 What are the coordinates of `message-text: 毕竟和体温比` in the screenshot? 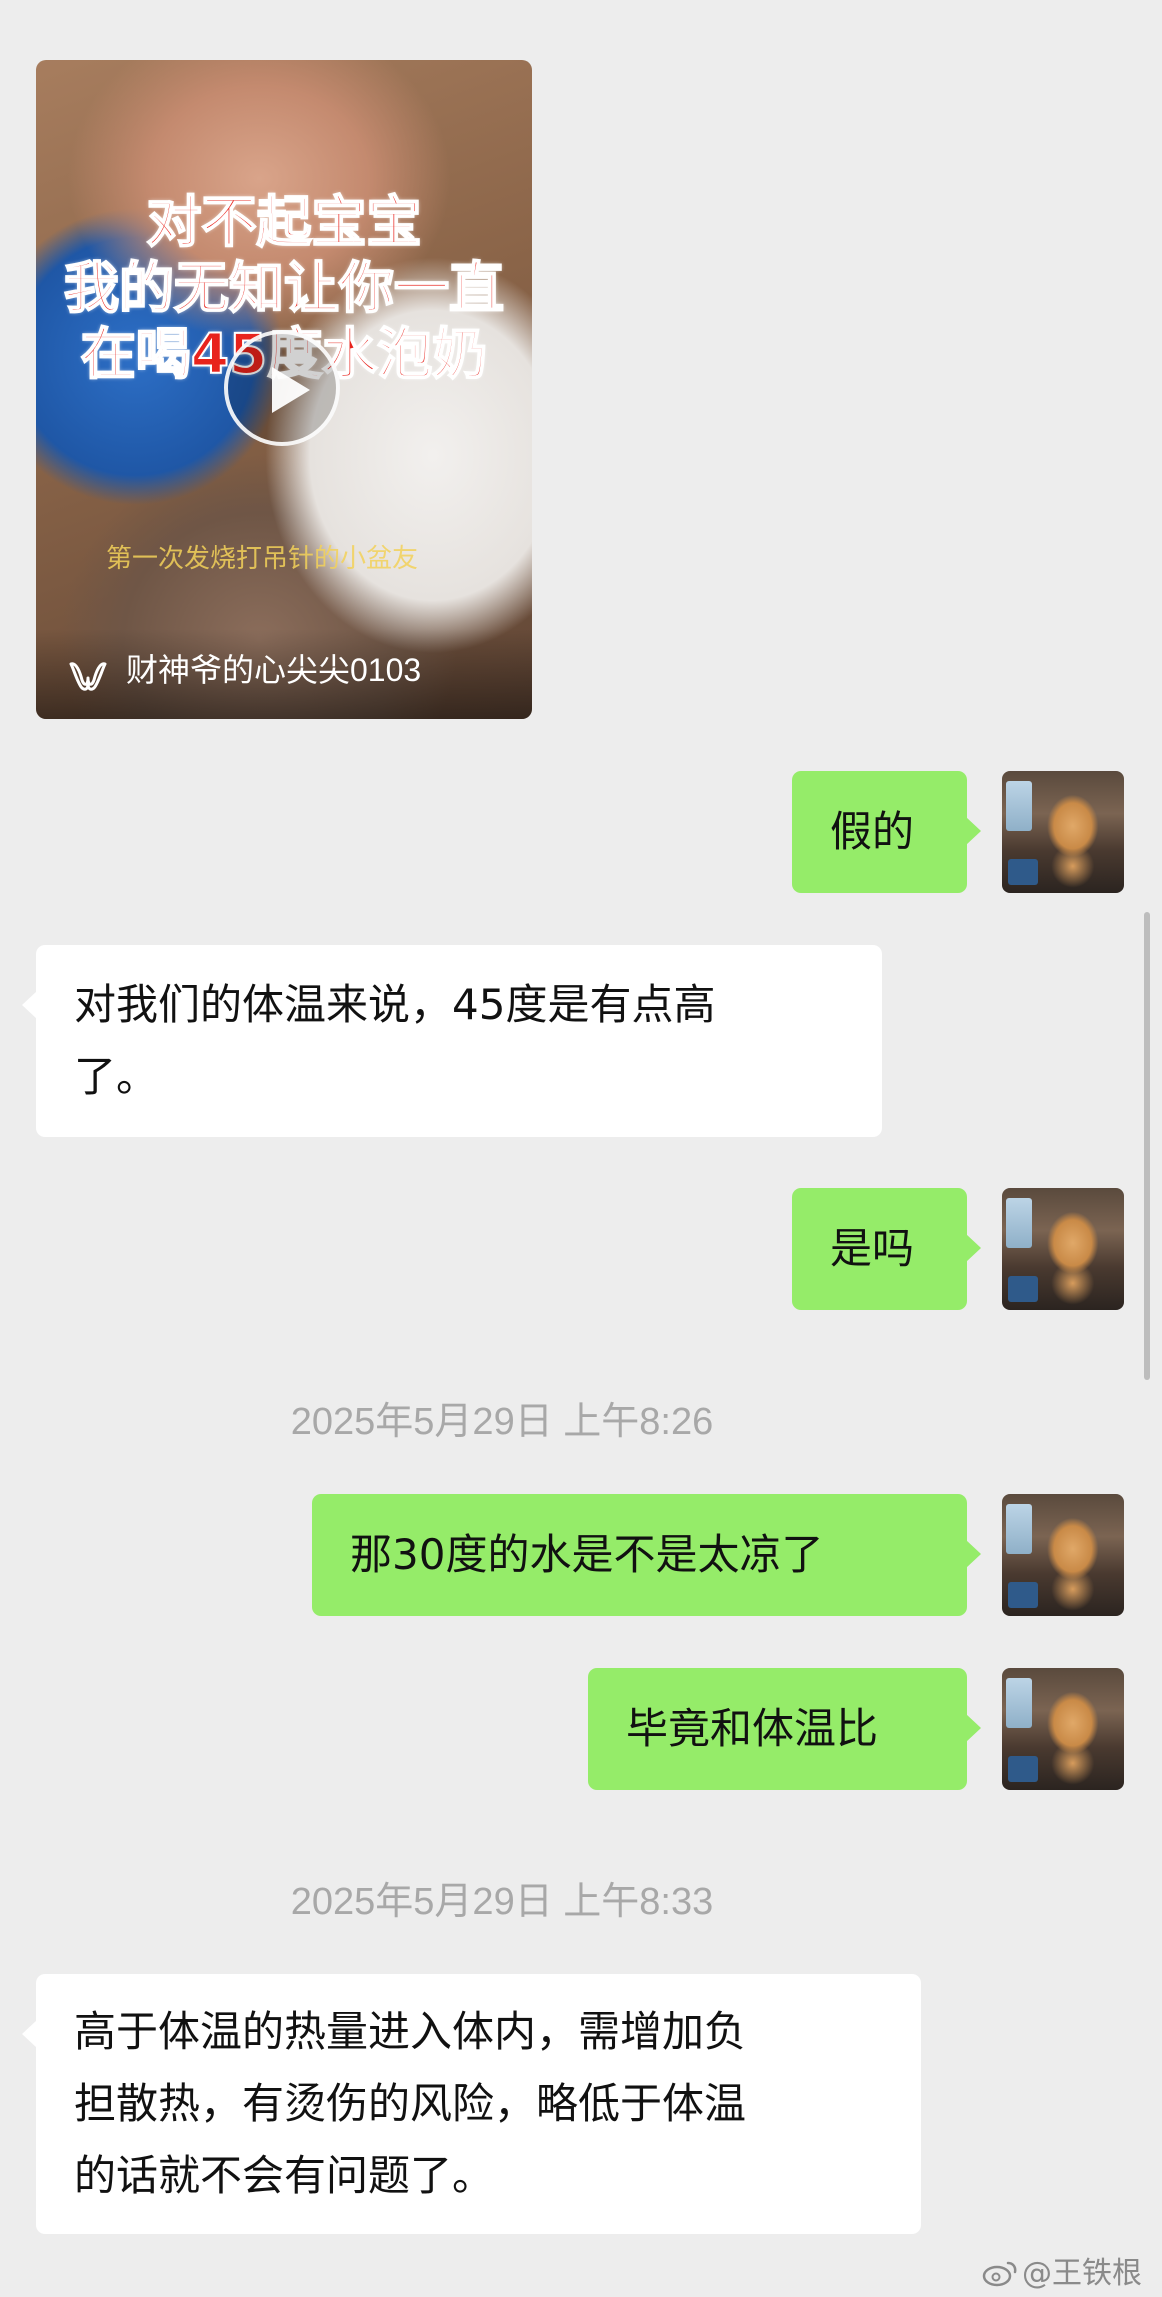 It's located at (752, 1728).